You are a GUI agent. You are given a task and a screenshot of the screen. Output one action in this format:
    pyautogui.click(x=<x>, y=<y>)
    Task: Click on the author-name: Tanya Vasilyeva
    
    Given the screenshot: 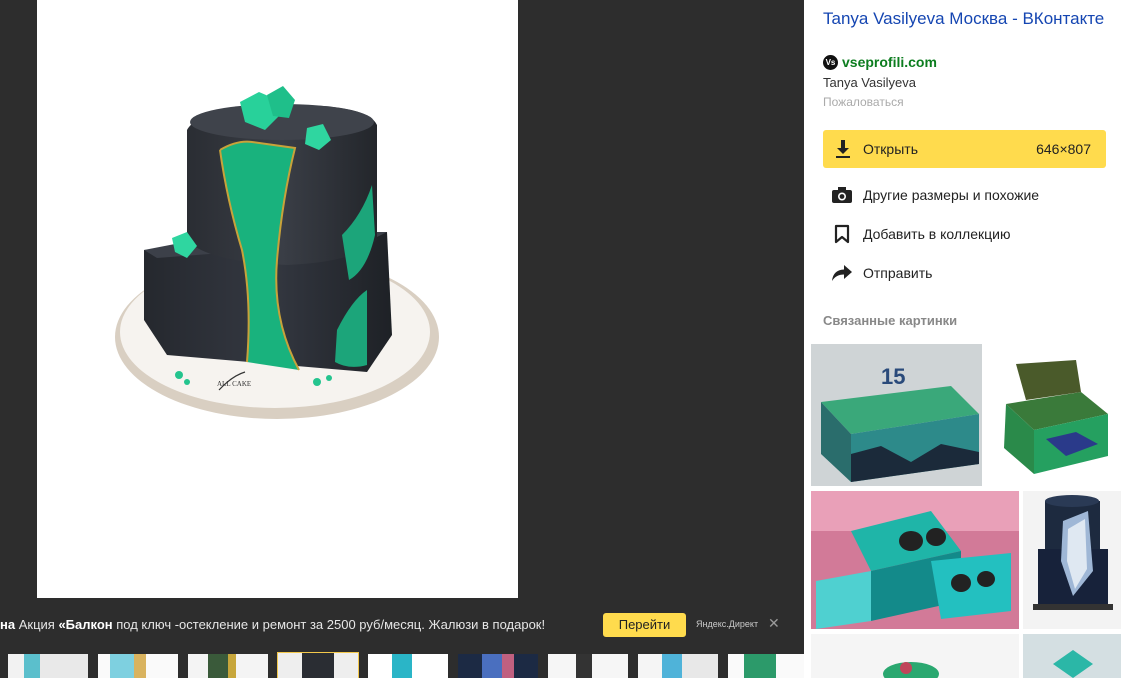 What is the action you would take?
    pyautogui.click(x=869, y=82)
    